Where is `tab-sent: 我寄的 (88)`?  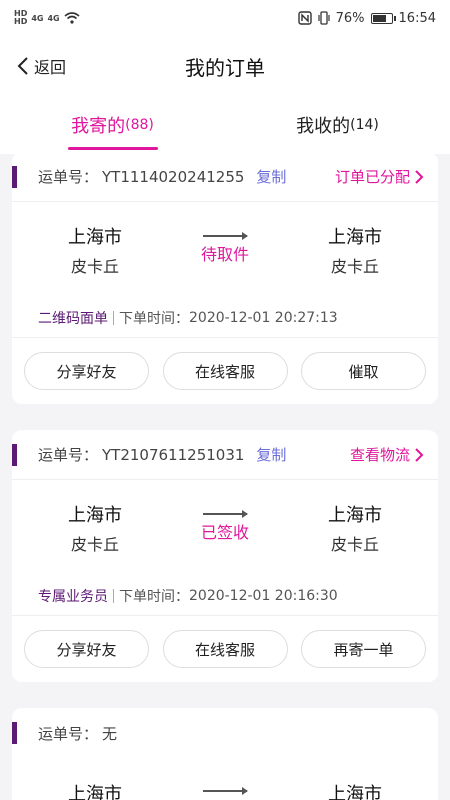 tab-sent: 我寄的 (88) is located at coordinates (112, 125).